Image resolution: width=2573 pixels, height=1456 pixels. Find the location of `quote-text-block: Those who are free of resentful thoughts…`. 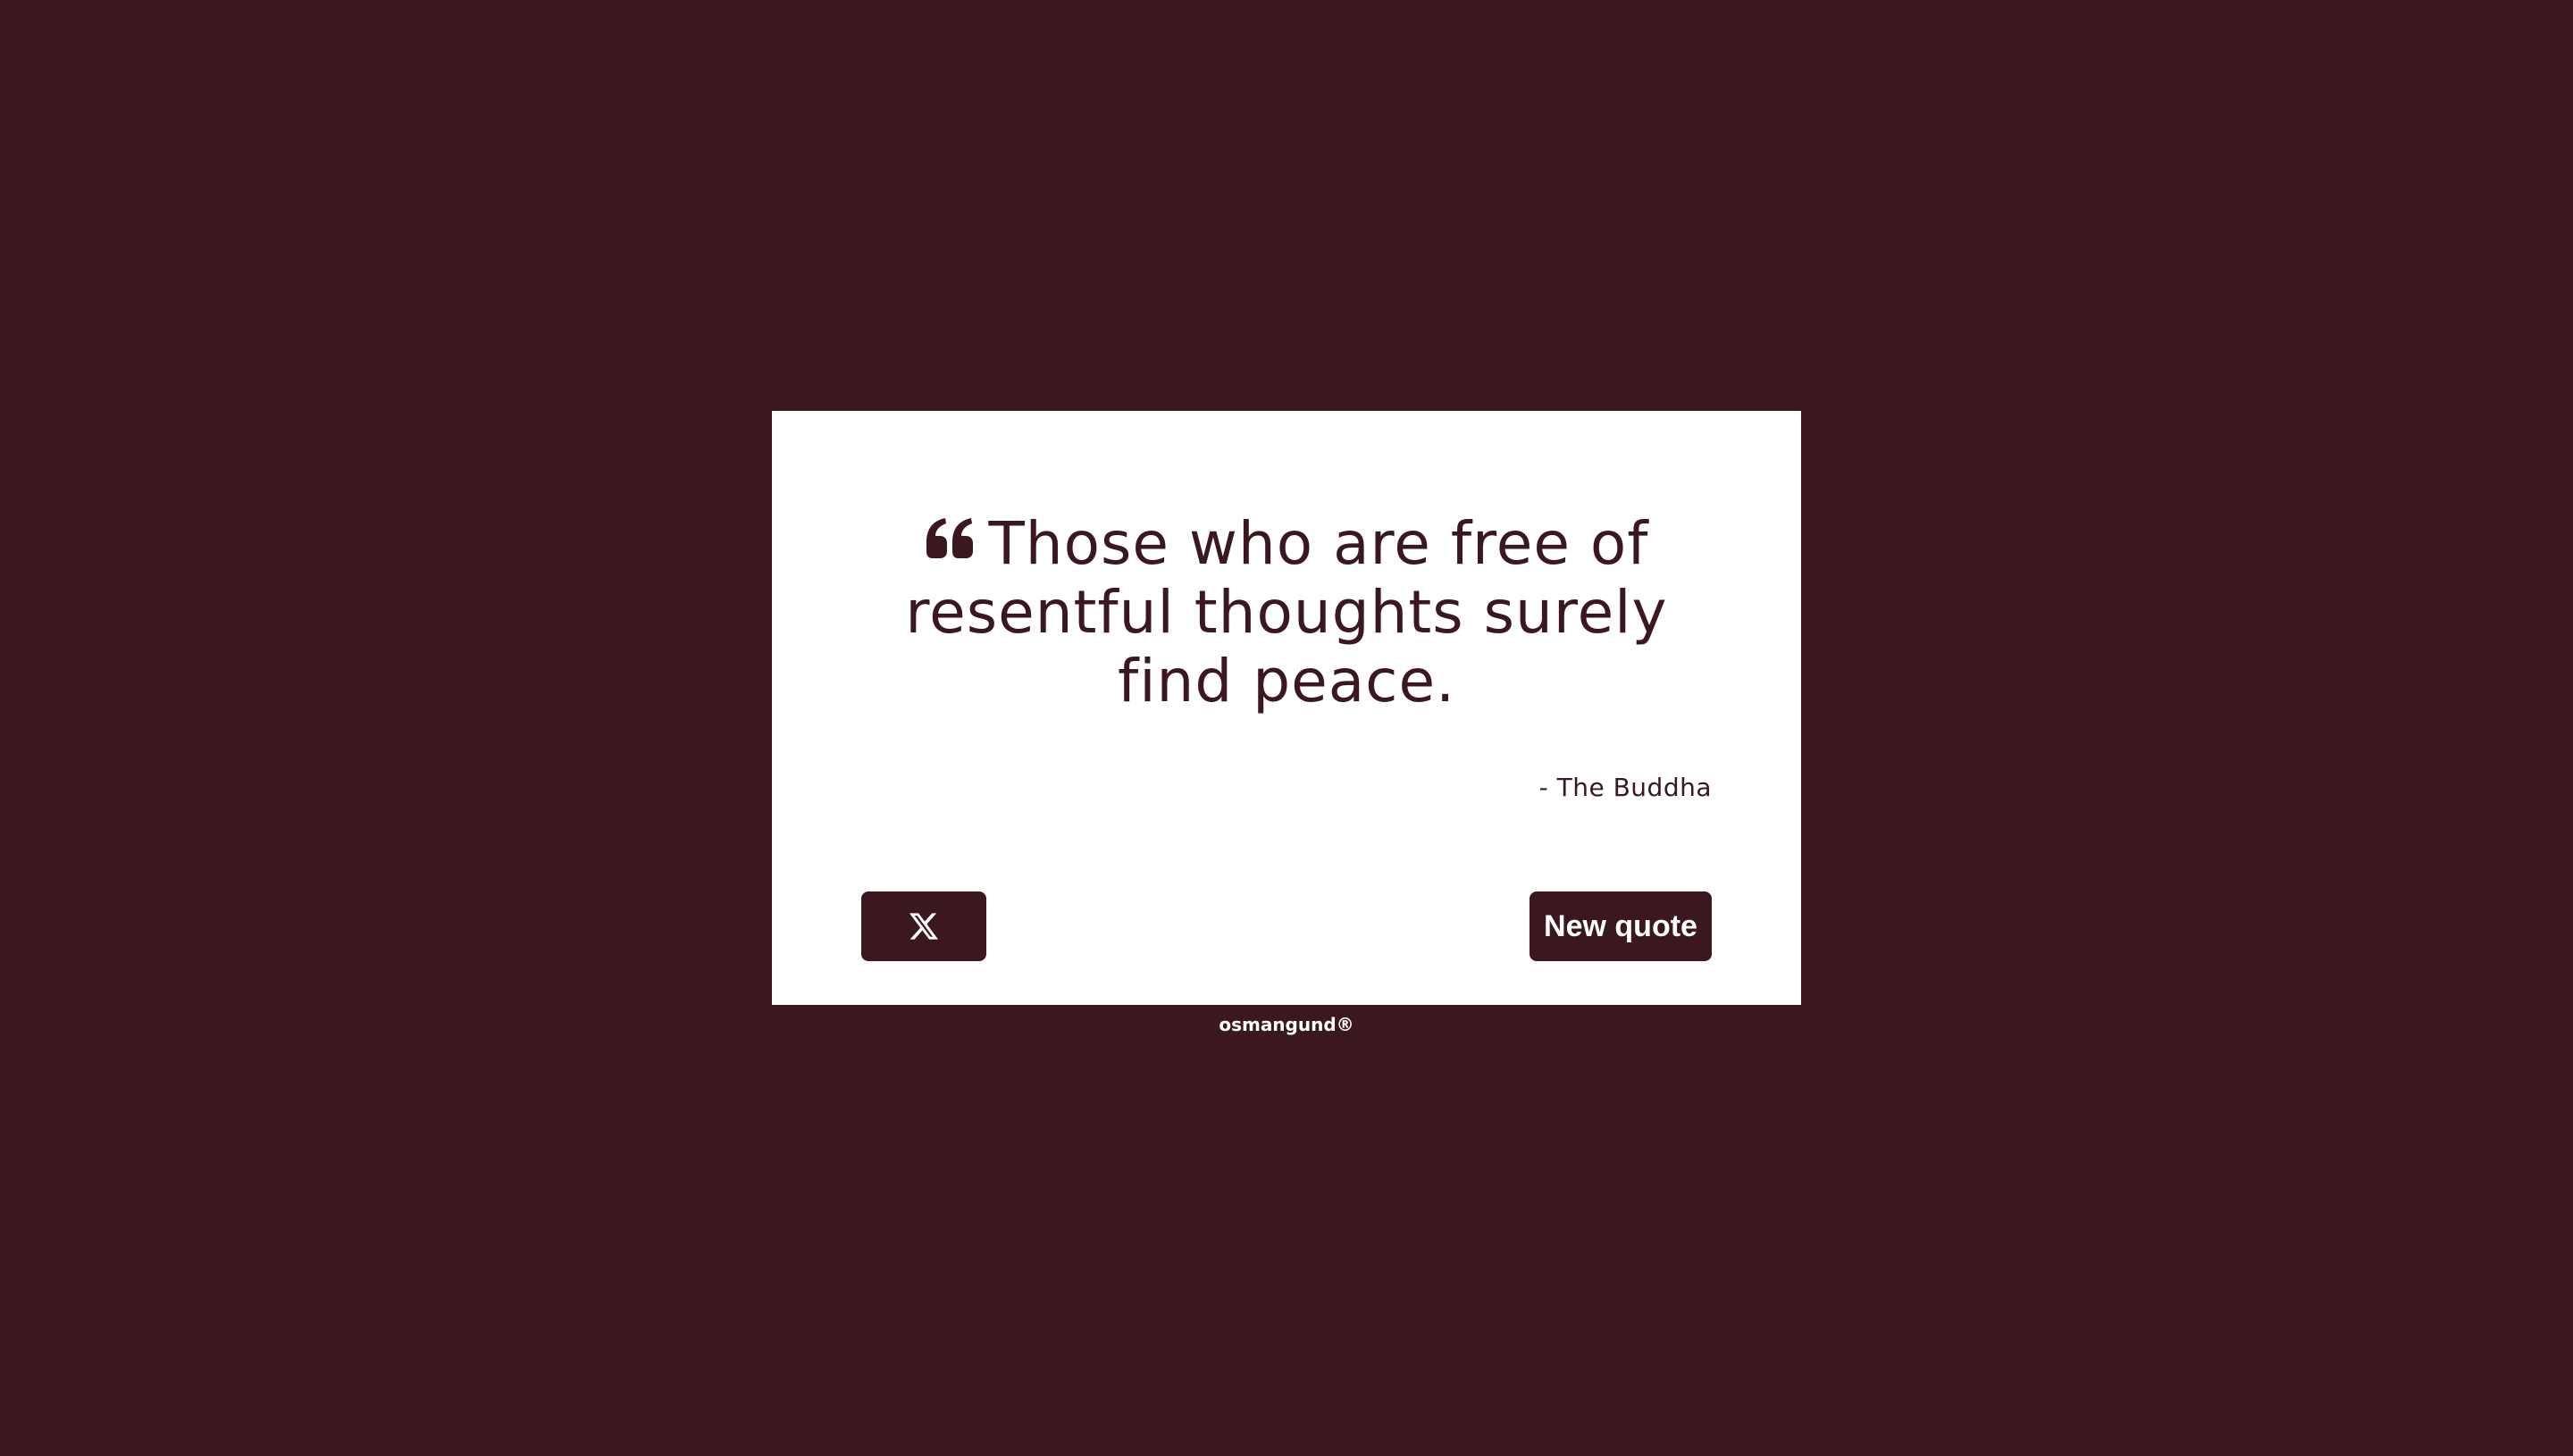

quote-text-block: Those who are free of resentful thoughts… is located at coordinates (1286, 612).